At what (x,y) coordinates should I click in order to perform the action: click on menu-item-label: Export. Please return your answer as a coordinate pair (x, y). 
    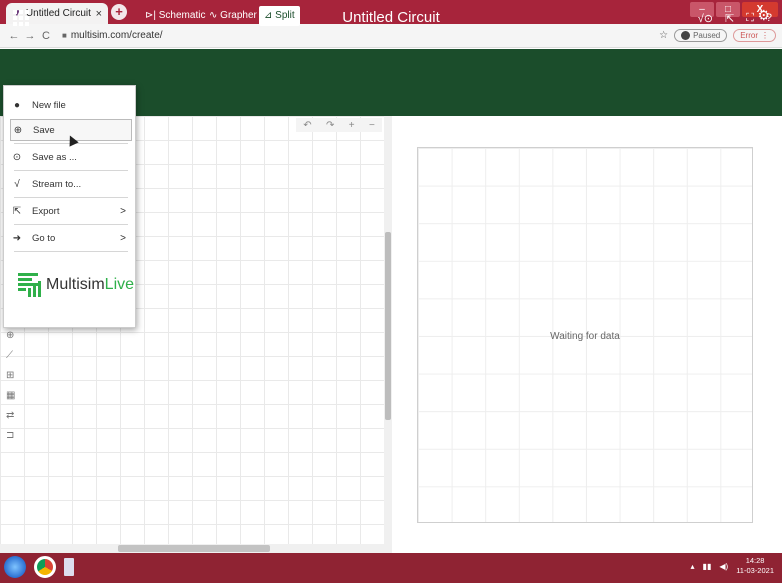
    Looking at the image, I should click on (46, 211).